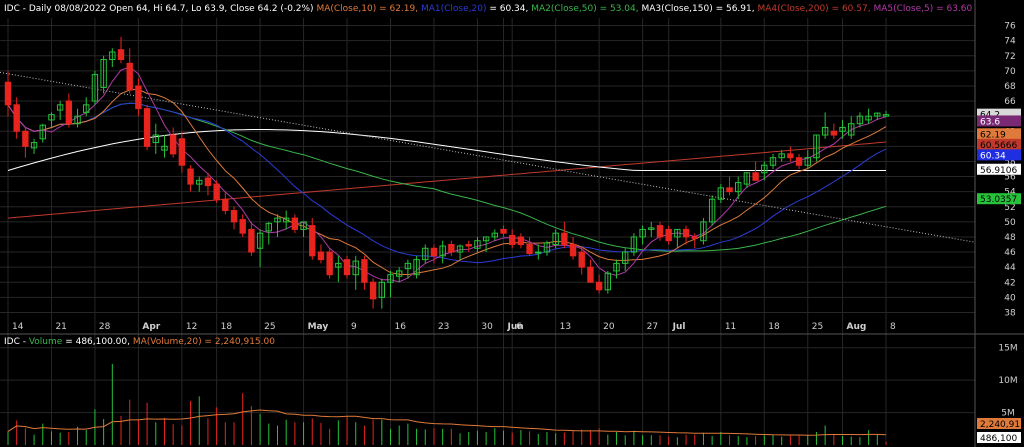 This screenshot has height=447, width=1024. I want to click on volume-badge-label: 486,100, so click(998, 439).